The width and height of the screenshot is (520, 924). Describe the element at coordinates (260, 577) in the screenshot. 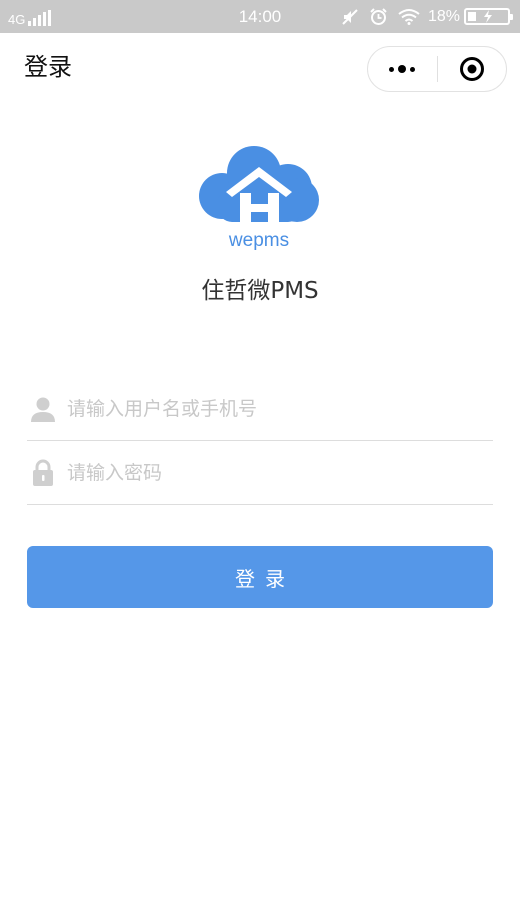

I see `login-button: 登录` at that location.